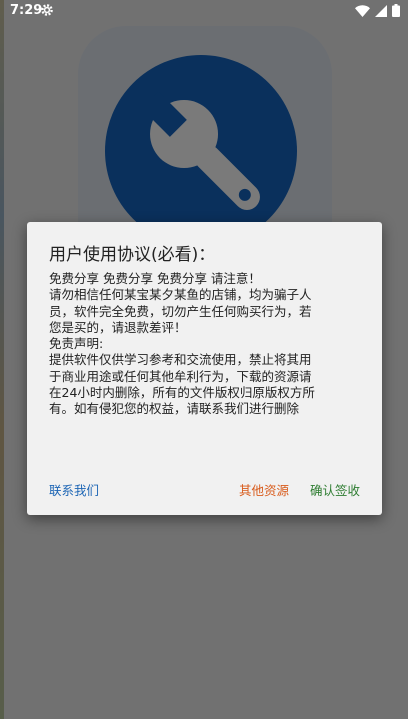 This screenshot has height=719, width=408. Describe the element at coordinates (335, 489) in the screenshot. I see `confirm-receipt-button: 确认签收` at that location.